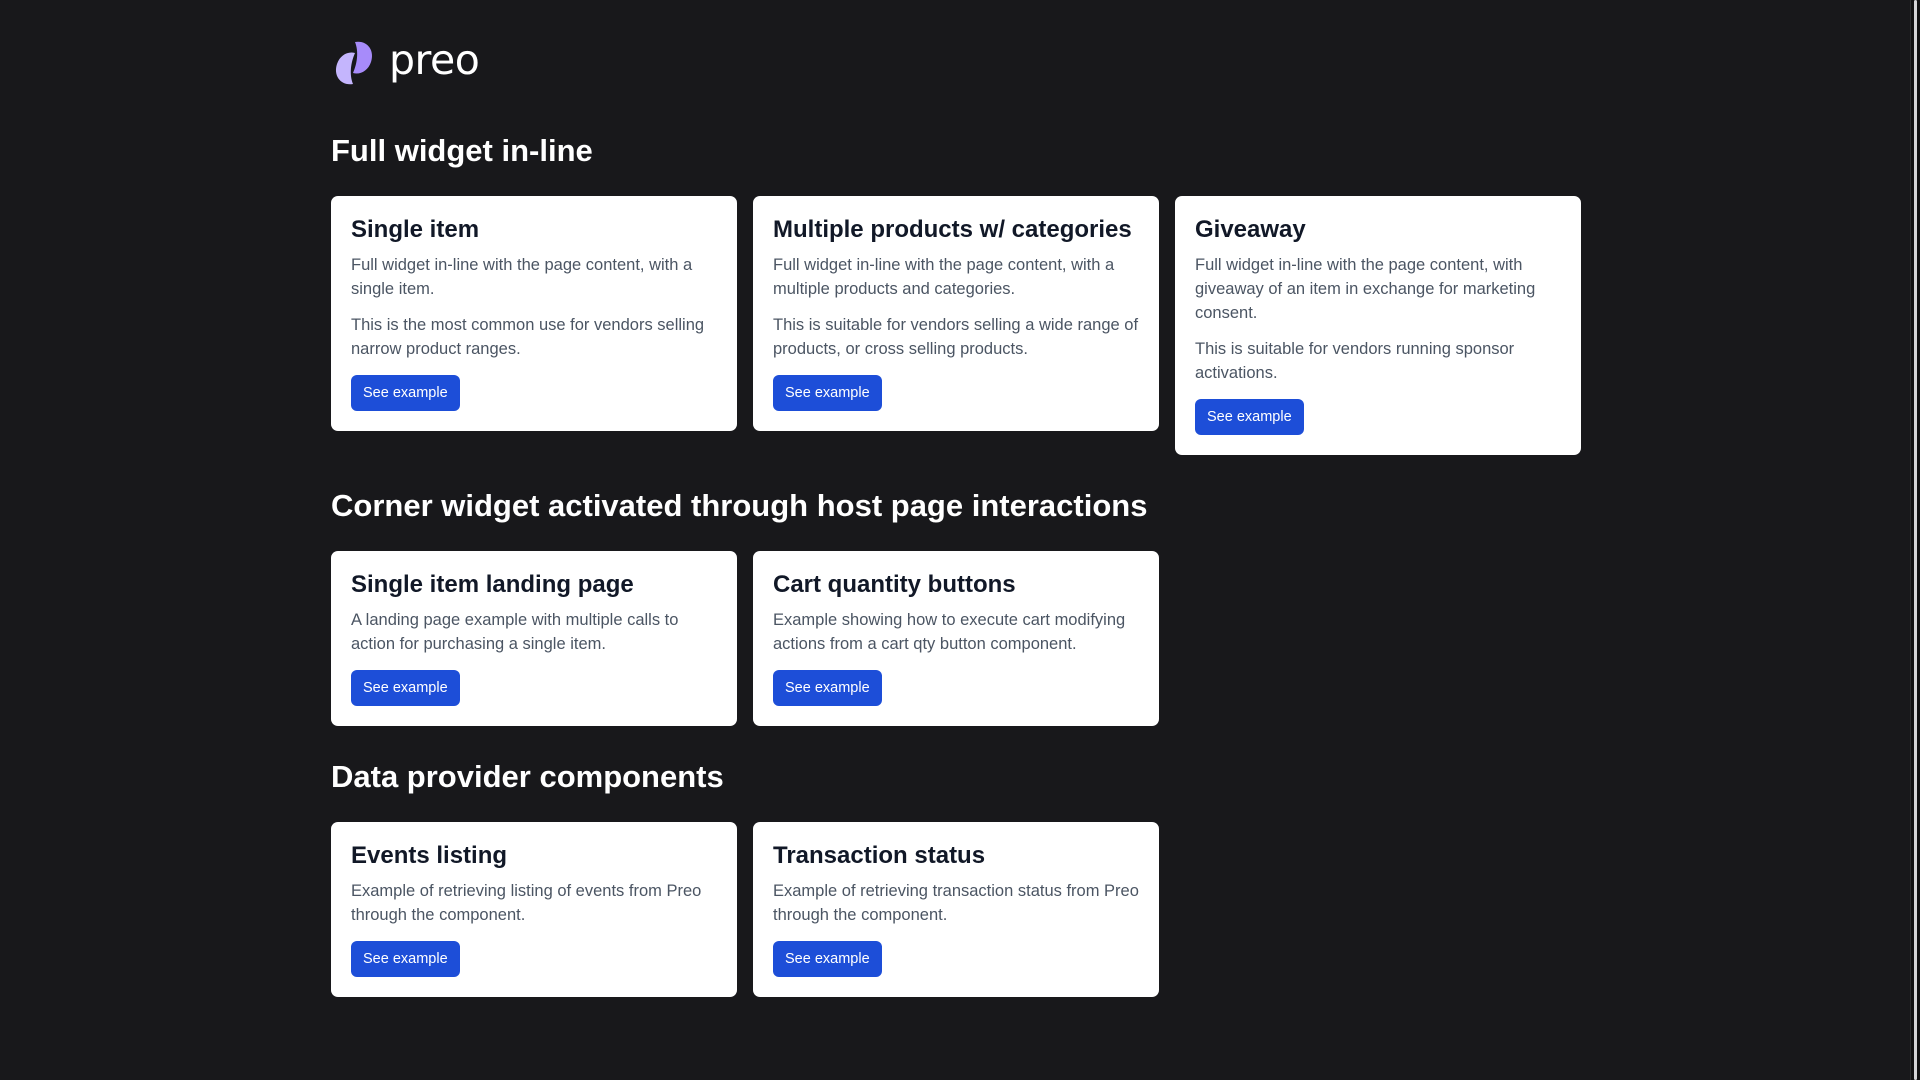 The height and width of the screenshot is (1080, 1920). What do you see at coordinates (879, 856) in the screenshot?
I see `card-title: Transaction status` at bounding box center [879, 856].